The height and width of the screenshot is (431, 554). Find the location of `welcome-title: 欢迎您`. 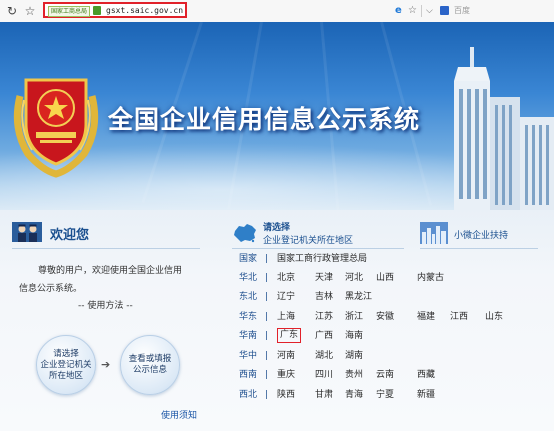

welcome-title: 欢迎您 is located at coordinates (70, 235).